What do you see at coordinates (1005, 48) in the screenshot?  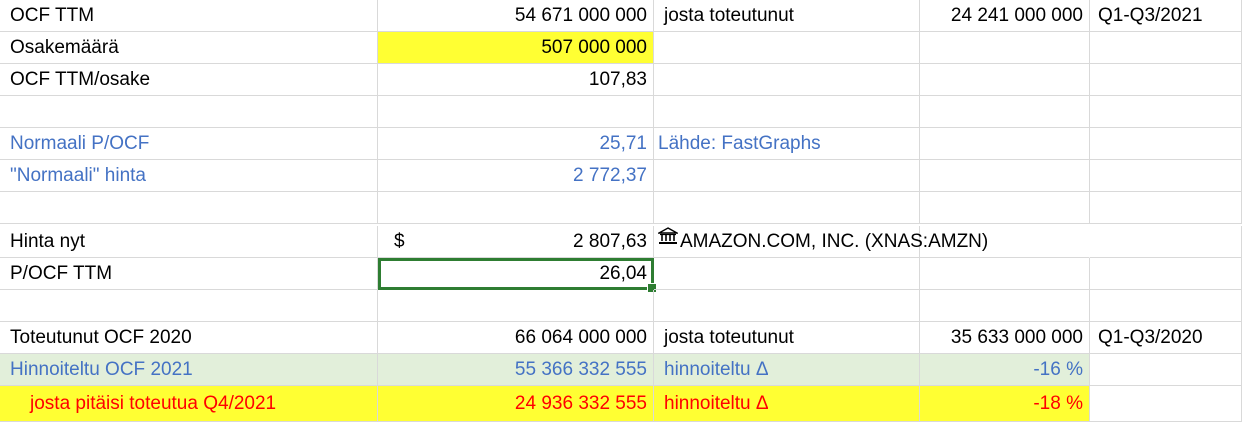 I see `cell-d2` at bounding box center [1005, 48].